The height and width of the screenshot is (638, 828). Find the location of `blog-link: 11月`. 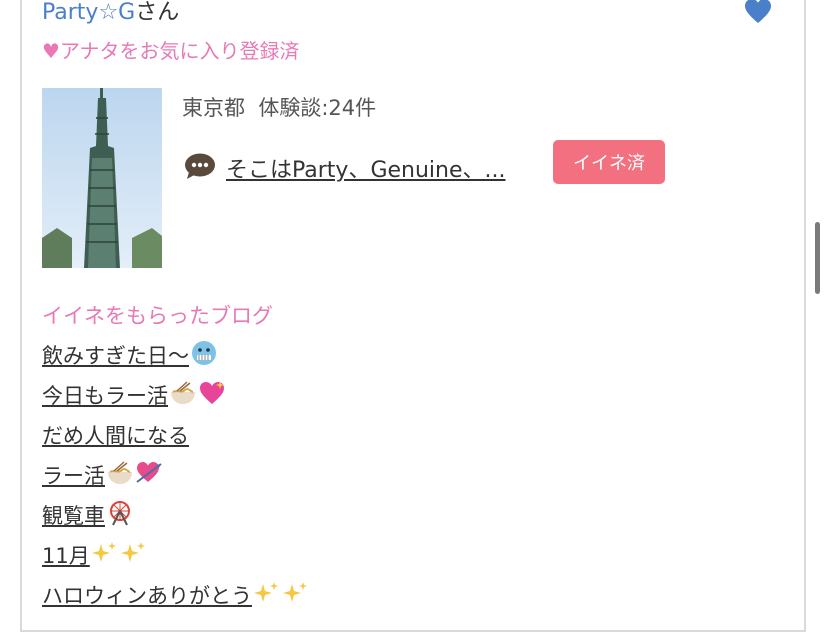

blog-link: 11月 is located at coordinates (95, 555).